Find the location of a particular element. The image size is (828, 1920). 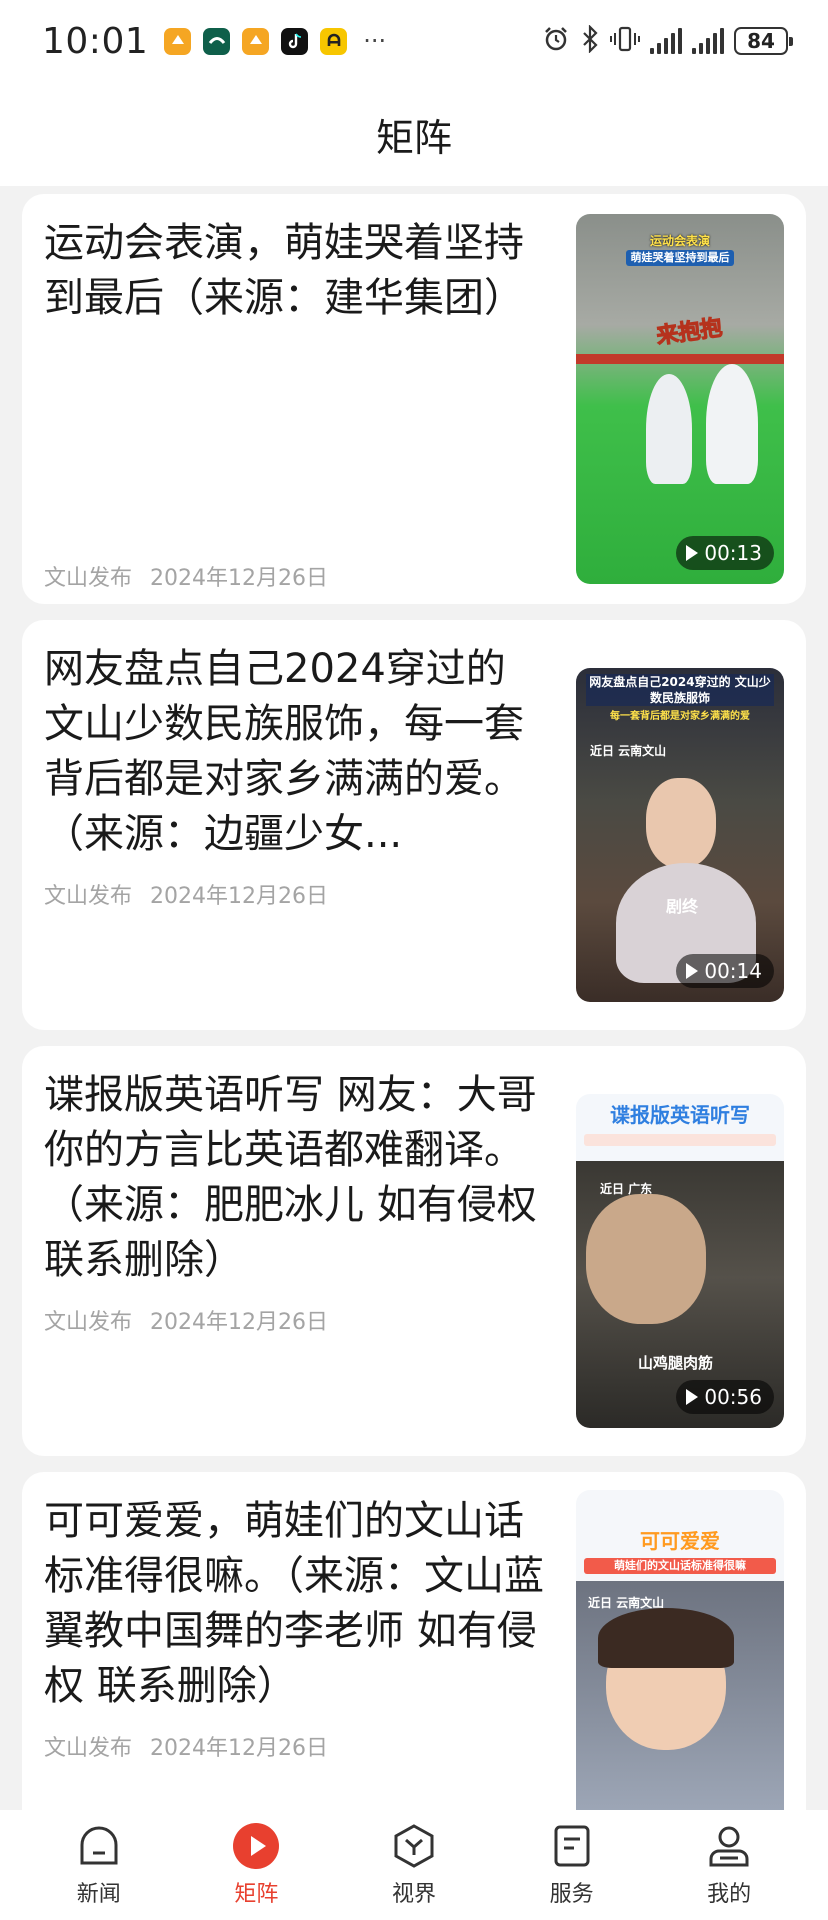

nav-item-vision: 视界 is located at coordinates (414, 1865).